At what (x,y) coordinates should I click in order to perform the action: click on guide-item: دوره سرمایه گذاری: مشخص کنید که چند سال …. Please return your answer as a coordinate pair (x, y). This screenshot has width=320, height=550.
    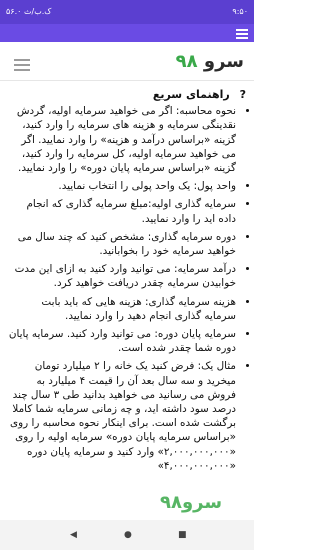
    Looking at the image, I should click on (122, 244).